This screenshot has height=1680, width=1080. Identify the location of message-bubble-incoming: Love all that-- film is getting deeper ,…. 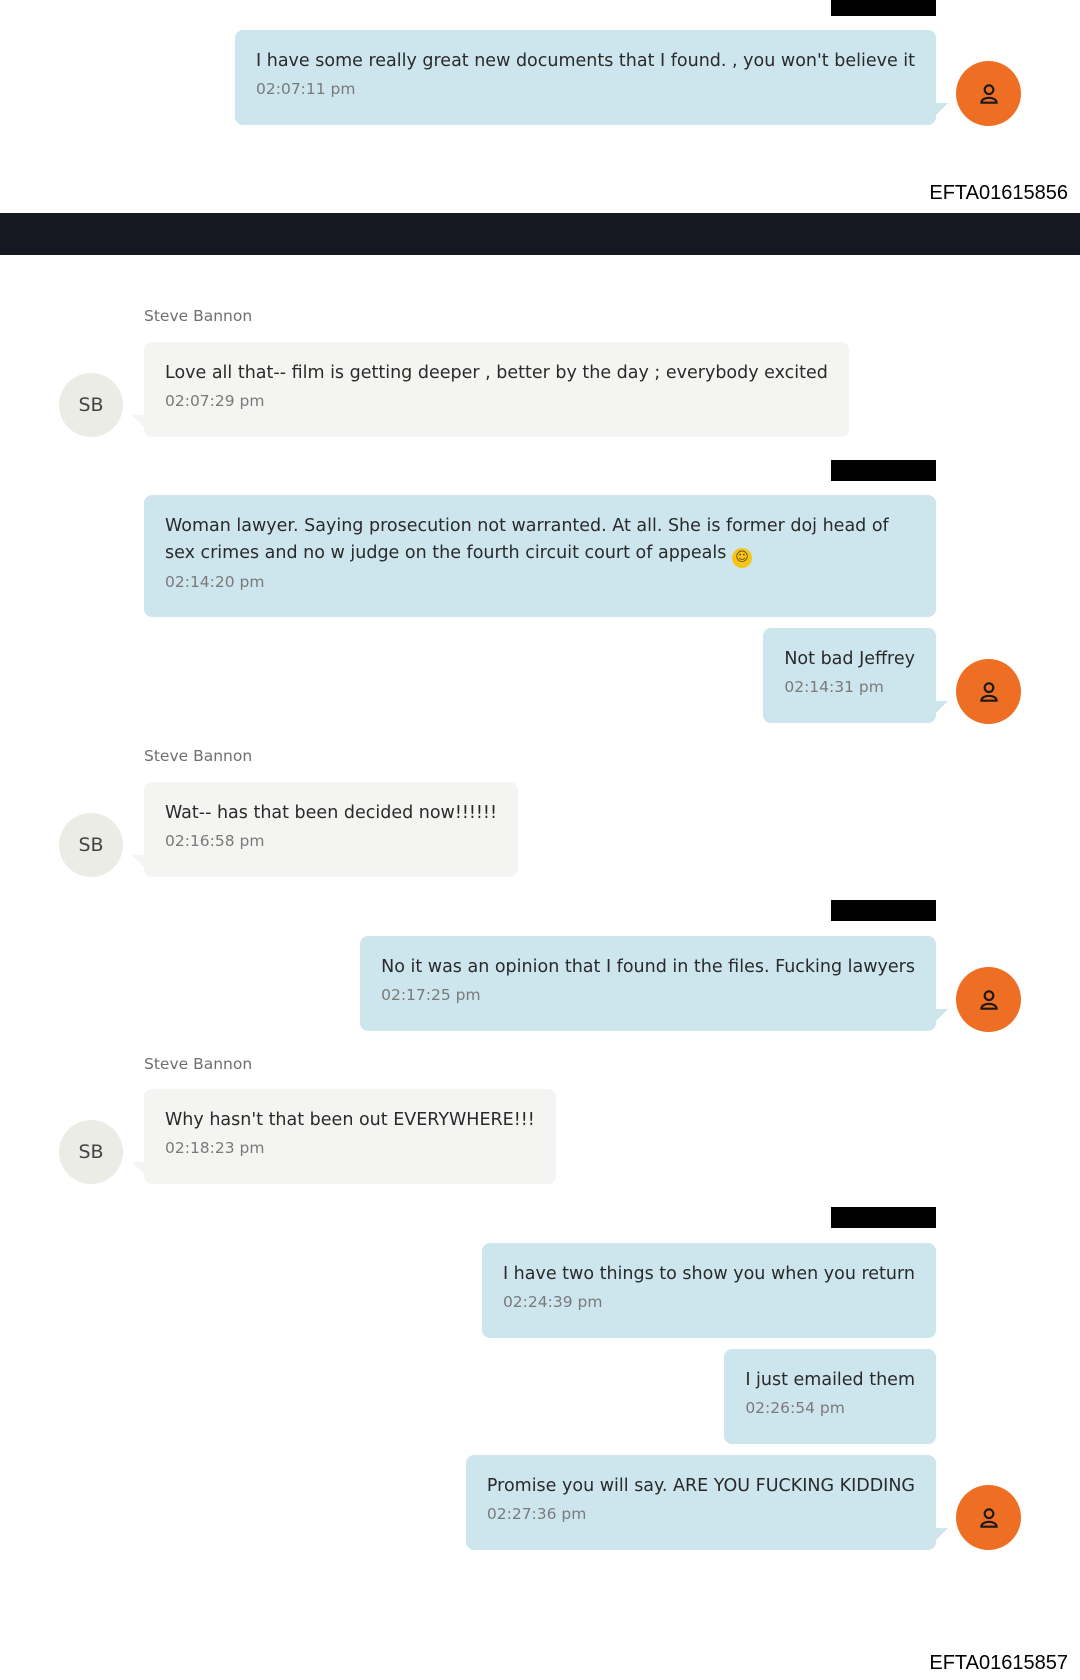
(490, 389).